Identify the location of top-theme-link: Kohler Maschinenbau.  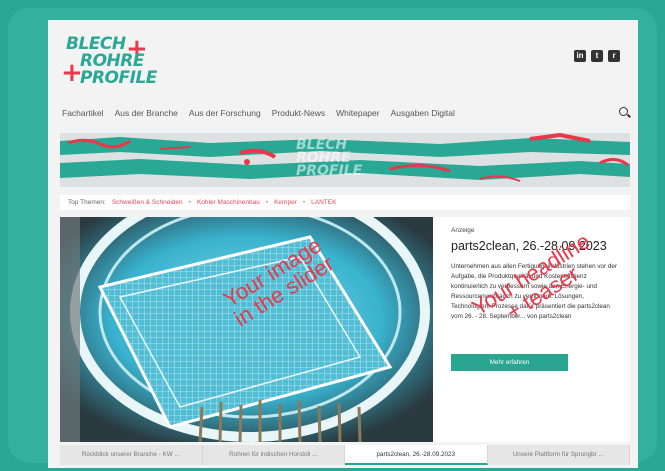
(228, 202).